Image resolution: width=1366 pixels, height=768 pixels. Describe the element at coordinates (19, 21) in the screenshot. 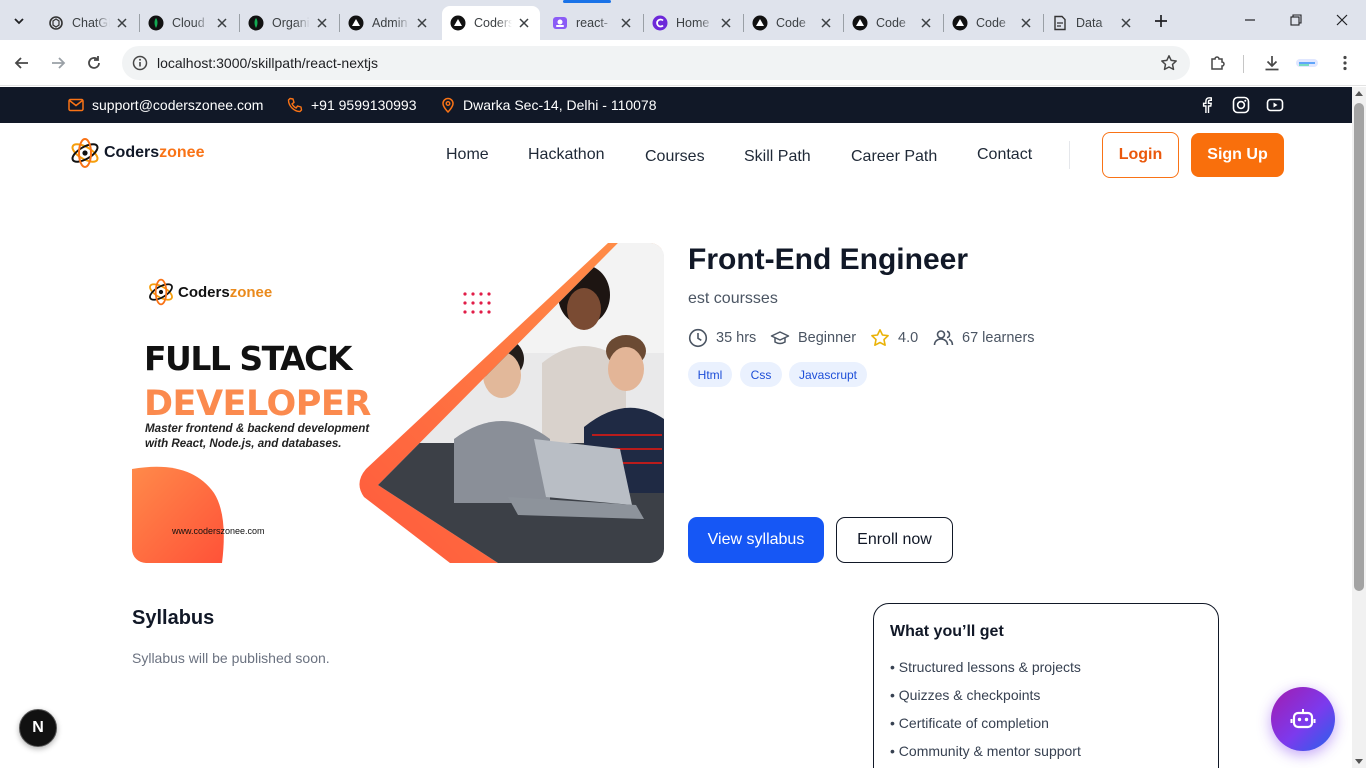

I see `tab-search-button` at that location.